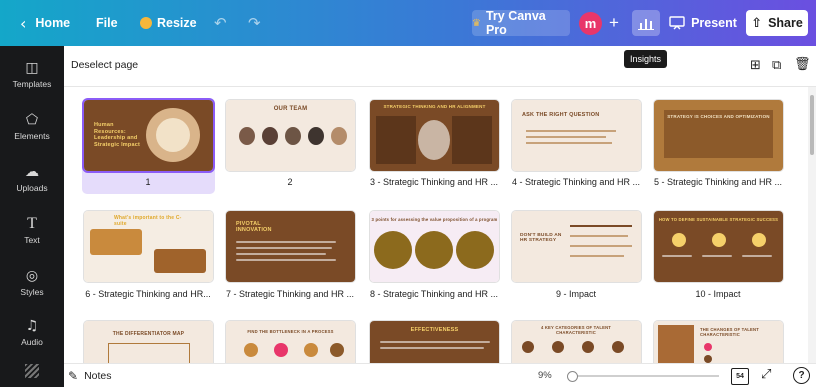 The image size is (816, 388). What do you see at coordinates (177, 23) in the screenshot?
I see `resize-label: Resize` at bounding box center [177, 23].